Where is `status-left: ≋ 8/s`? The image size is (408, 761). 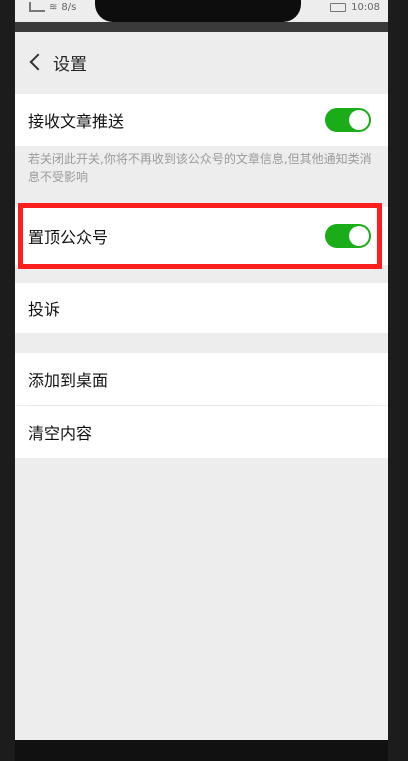 status-left: ≋ 8/s is located at coordinates (52, 7).